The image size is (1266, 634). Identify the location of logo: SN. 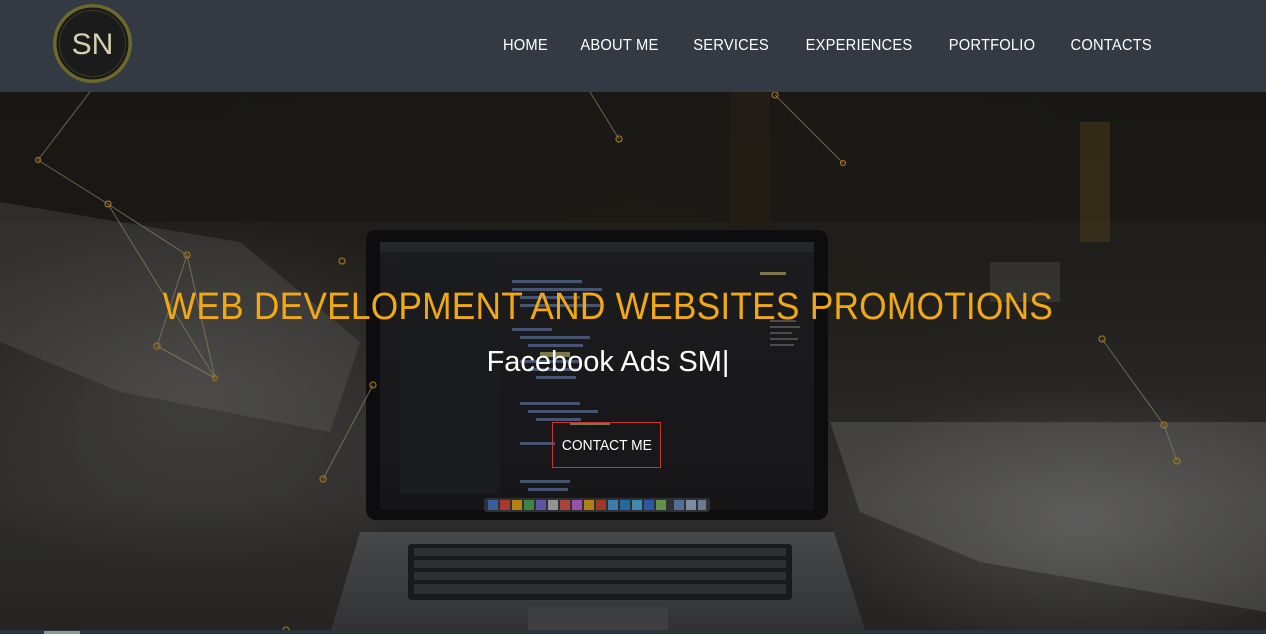
(92, 43).